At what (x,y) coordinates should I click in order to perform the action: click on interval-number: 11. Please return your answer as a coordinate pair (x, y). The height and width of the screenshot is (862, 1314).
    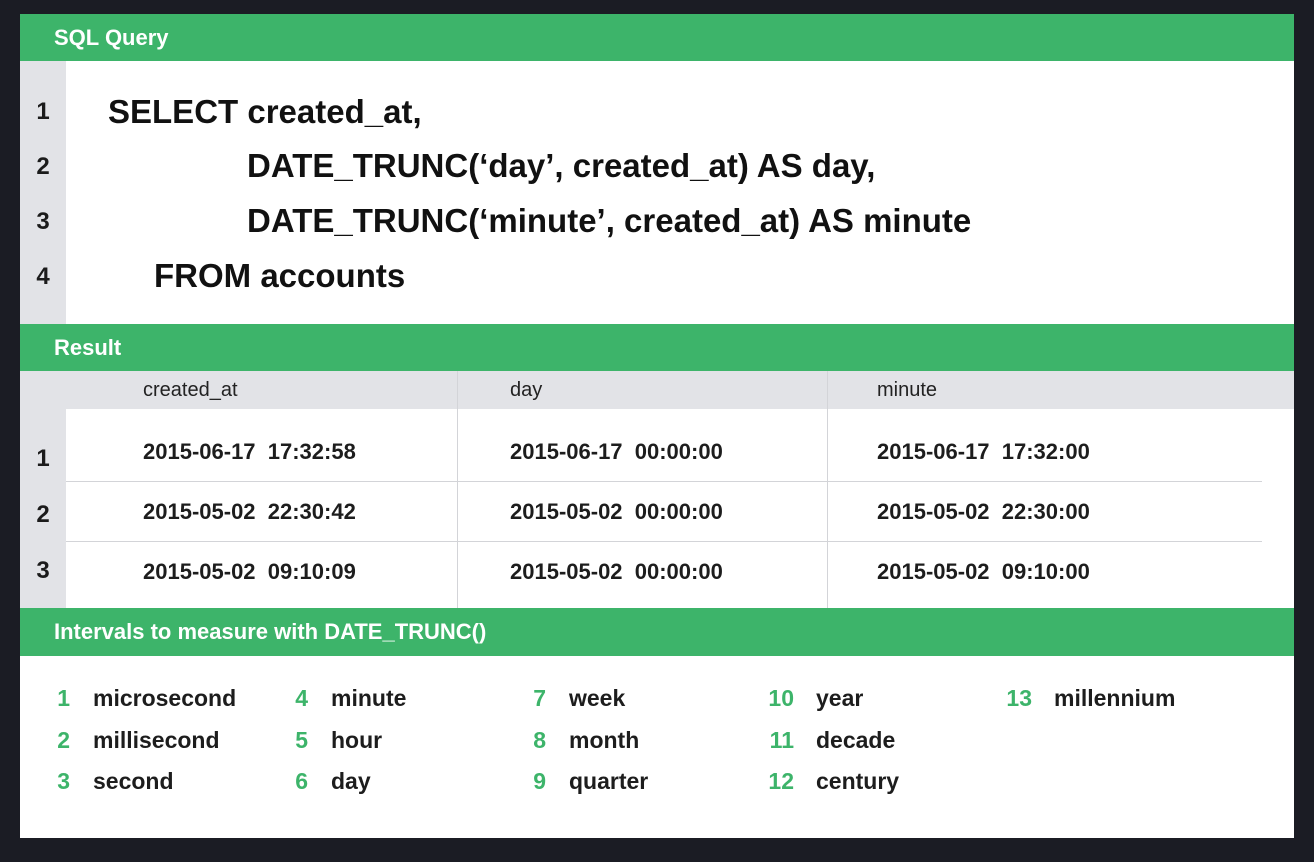
    Looking at the image, I should click on (781, 740).